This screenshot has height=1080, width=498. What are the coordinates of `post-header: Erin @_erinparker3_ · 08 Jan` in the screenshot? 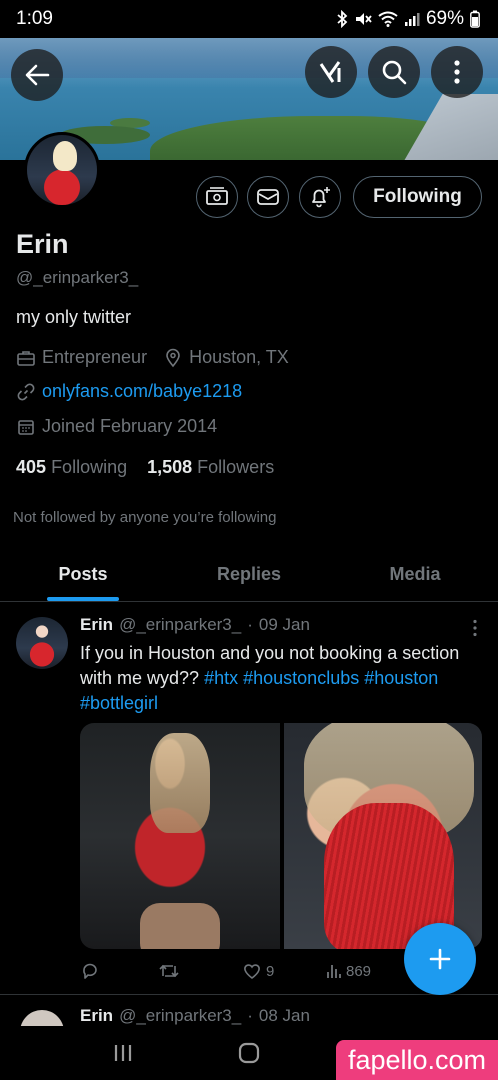 It's located at (195, 1016).